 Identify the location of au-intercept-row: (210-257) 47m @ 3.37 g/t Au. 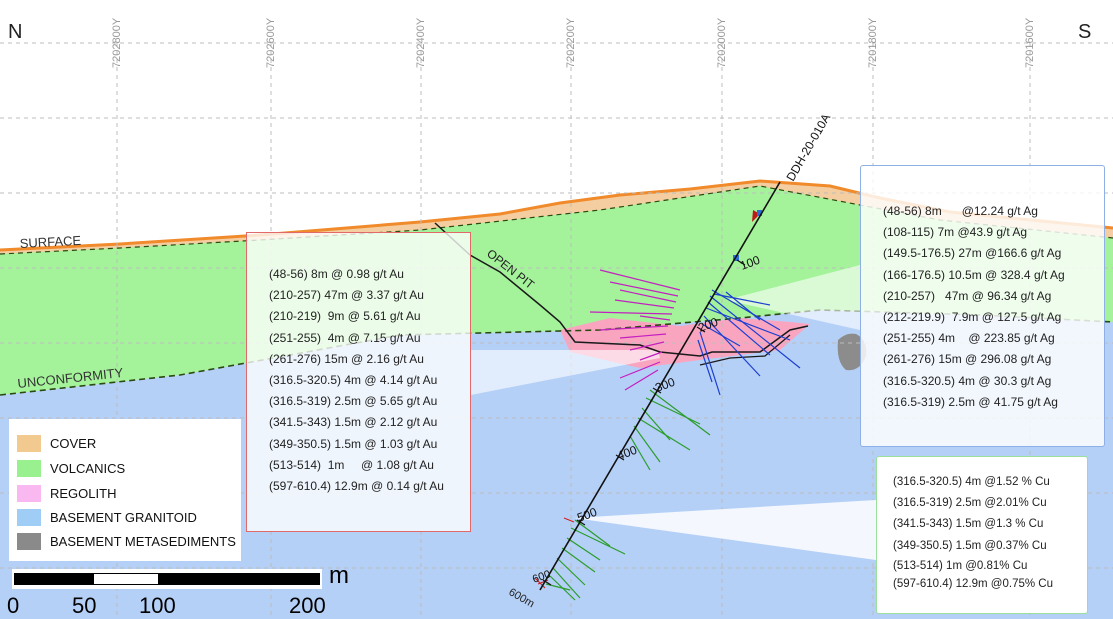
(346, 295).